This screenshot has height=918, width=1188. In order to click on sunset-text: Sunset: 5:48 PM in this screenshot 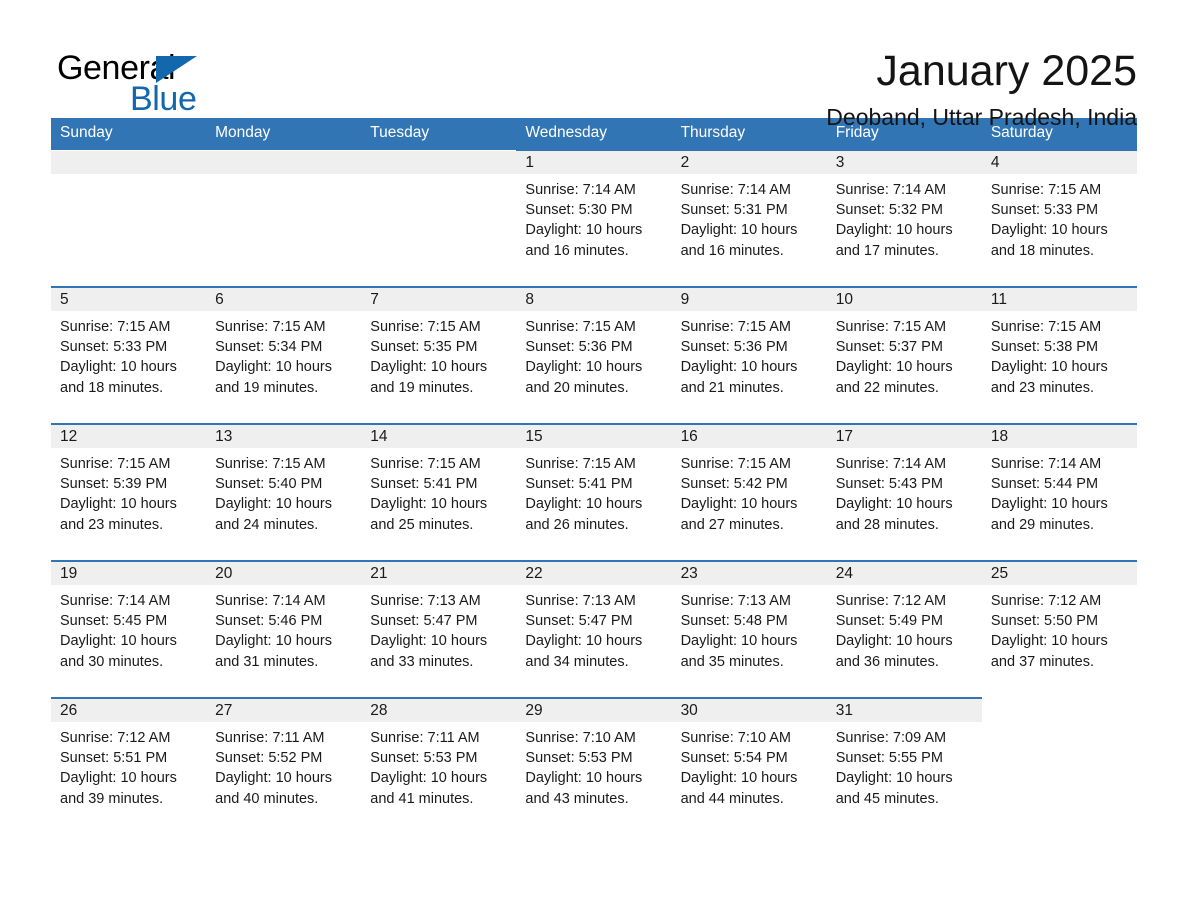, I will do `click(734, 621)`.